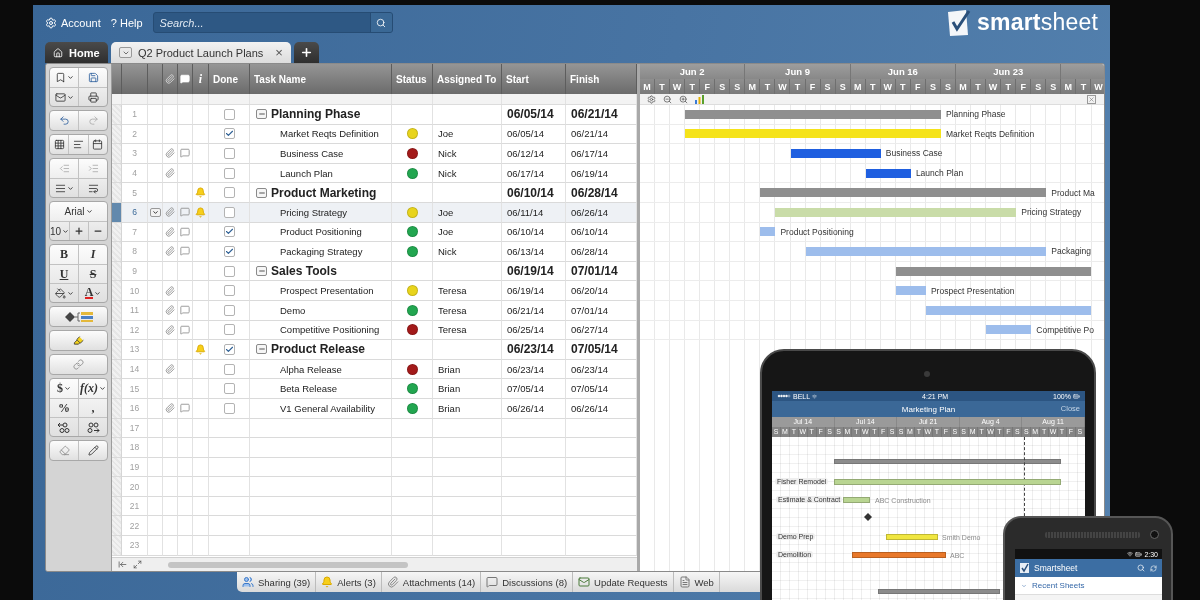 Image resolution: width=1200 pixels, height=600 pixels. Describe the element at coordinates (939, 173) in the screenshot. I see `bar-label: Launch Plan` at that location.